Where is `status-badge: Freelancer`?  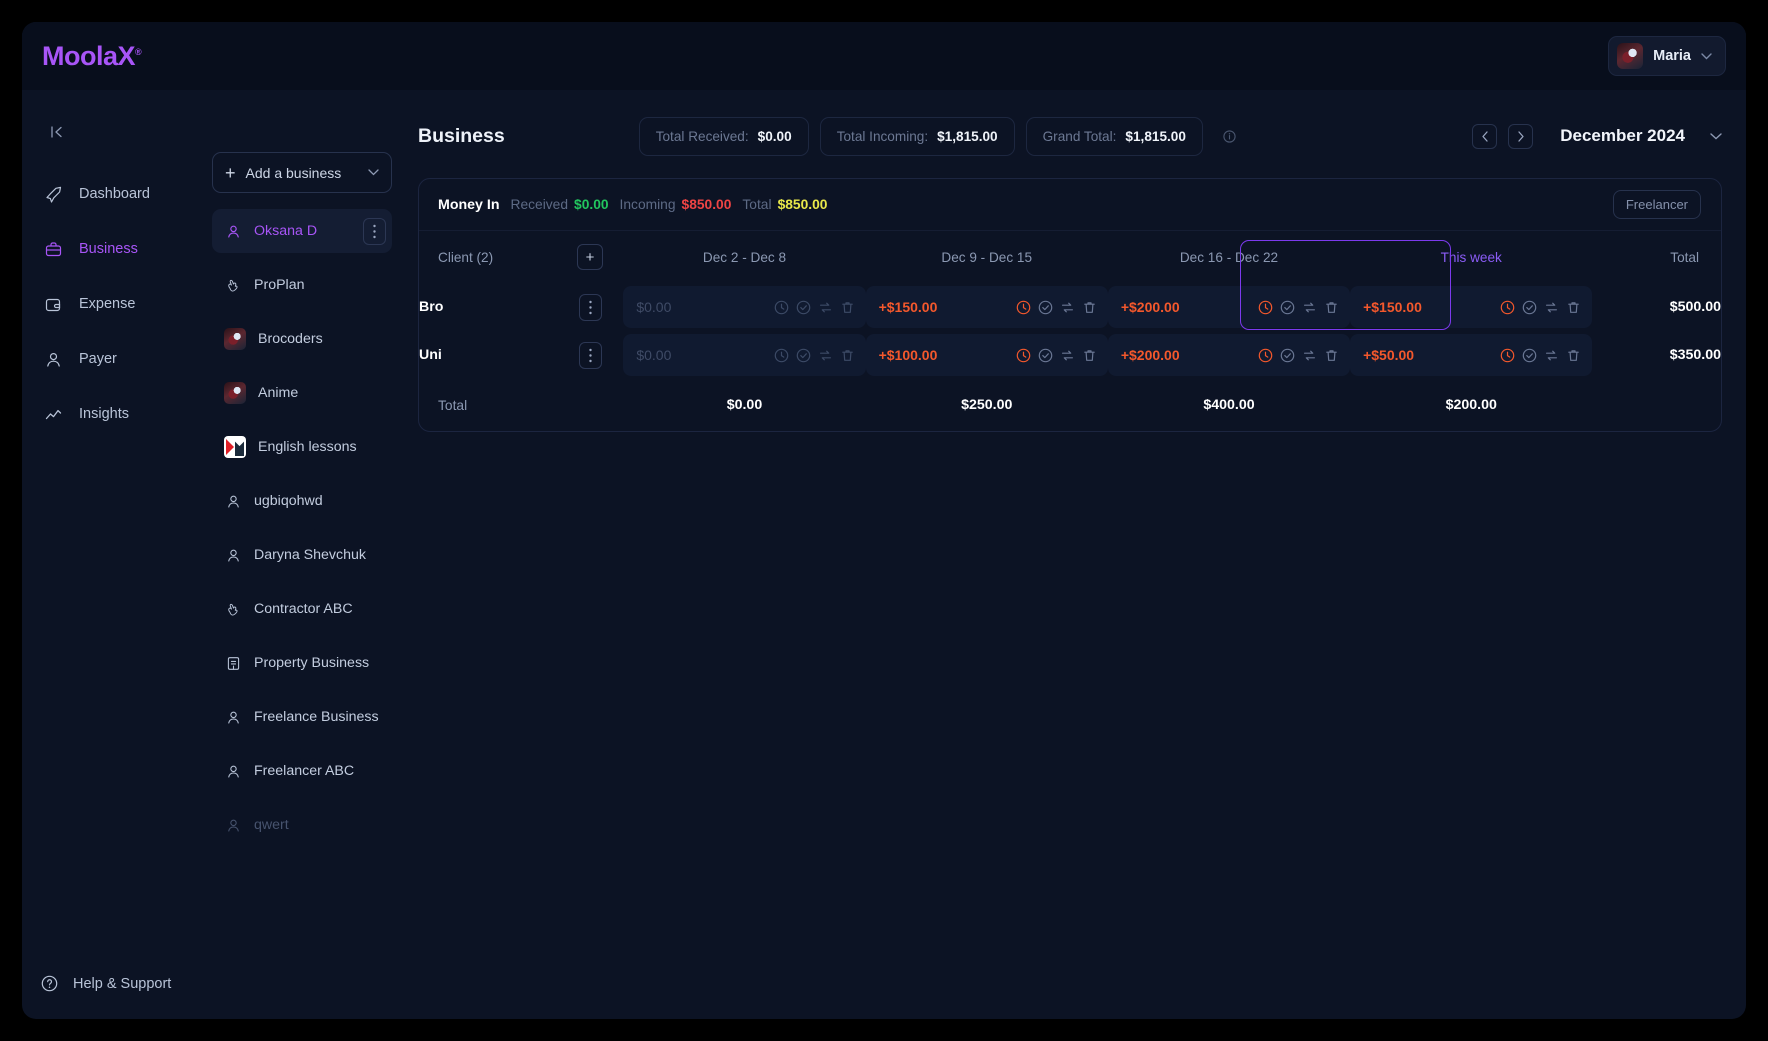 status-badge: Freelancer is located at coordinates (1656, 204).